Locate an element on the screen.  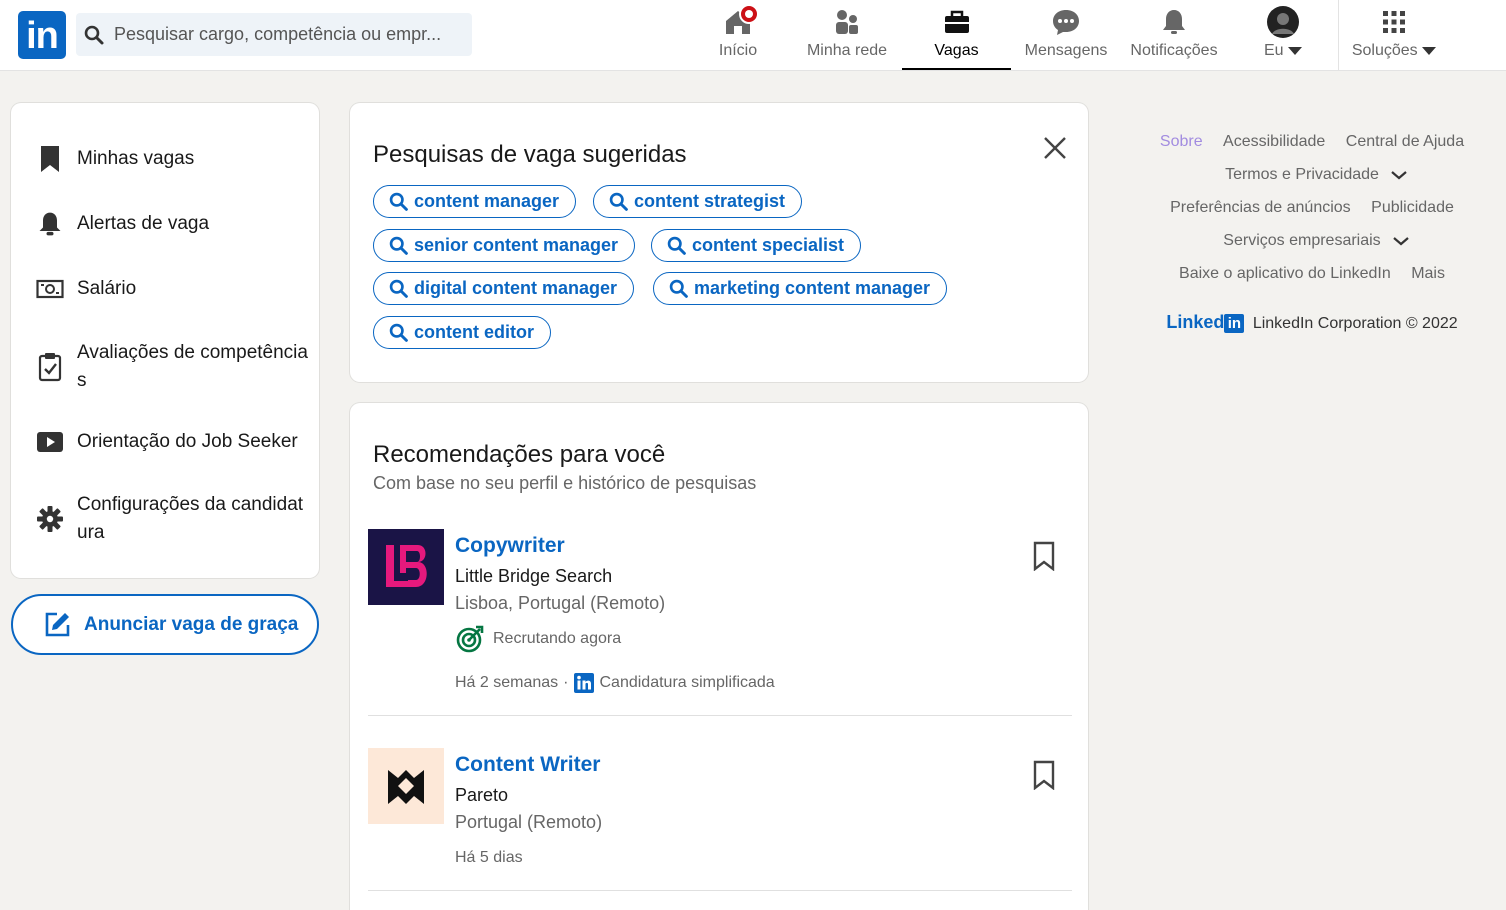
footer-row: Termos e Privacidade is located at coordinates (1312, 175).